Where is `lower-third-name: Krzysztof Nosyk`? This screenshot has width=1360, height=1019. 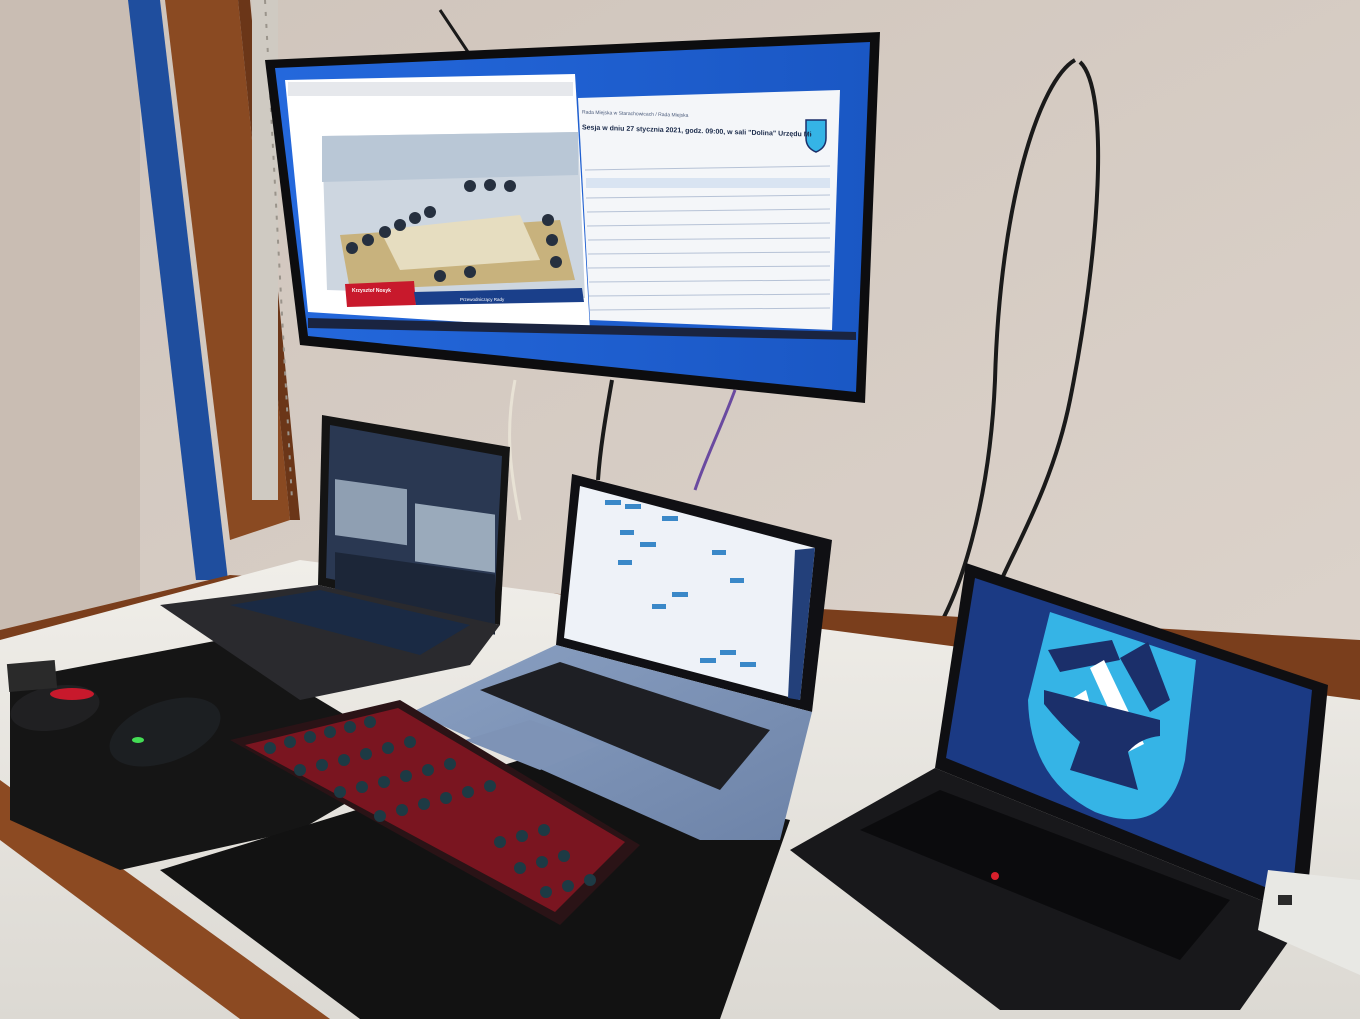
lower-third-name: Krzysztof Nosyk is located at coordinates (371, 291).